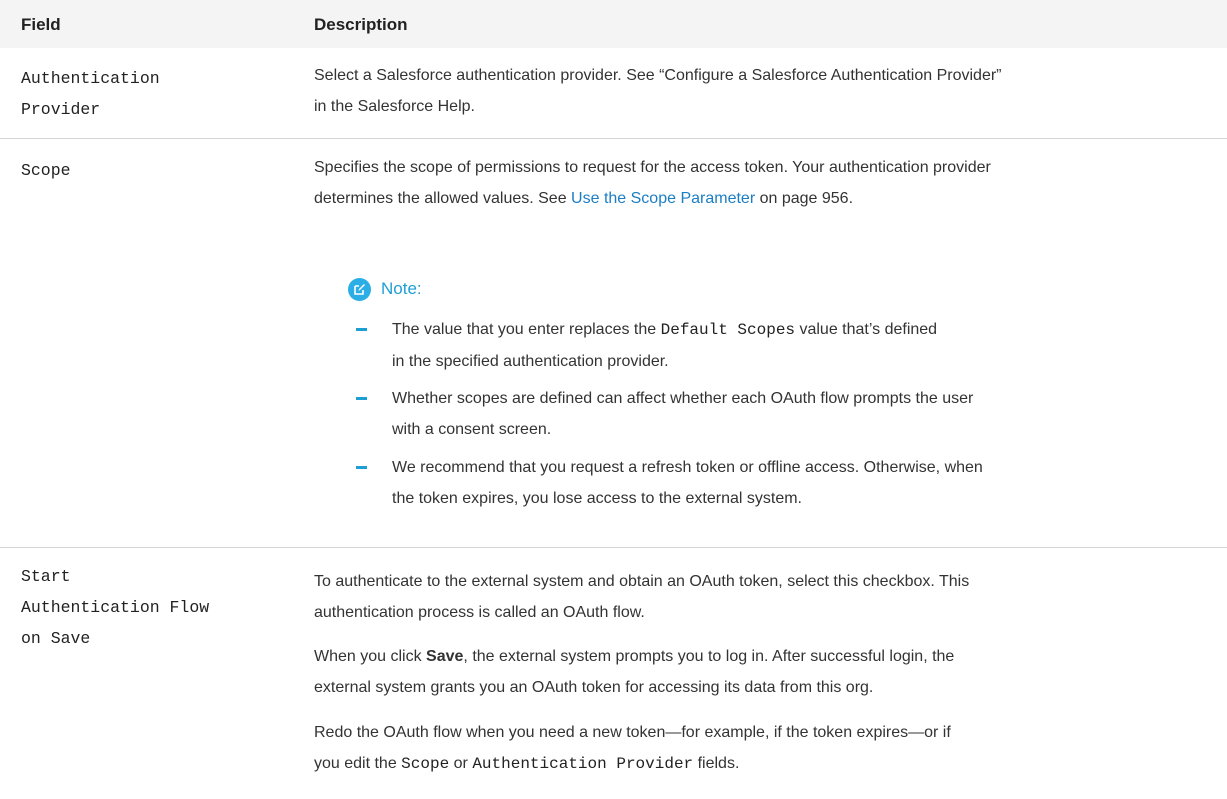 This screenshot has height=799, width=1227. I want to click on edit-note-icon, so click(359, 289).